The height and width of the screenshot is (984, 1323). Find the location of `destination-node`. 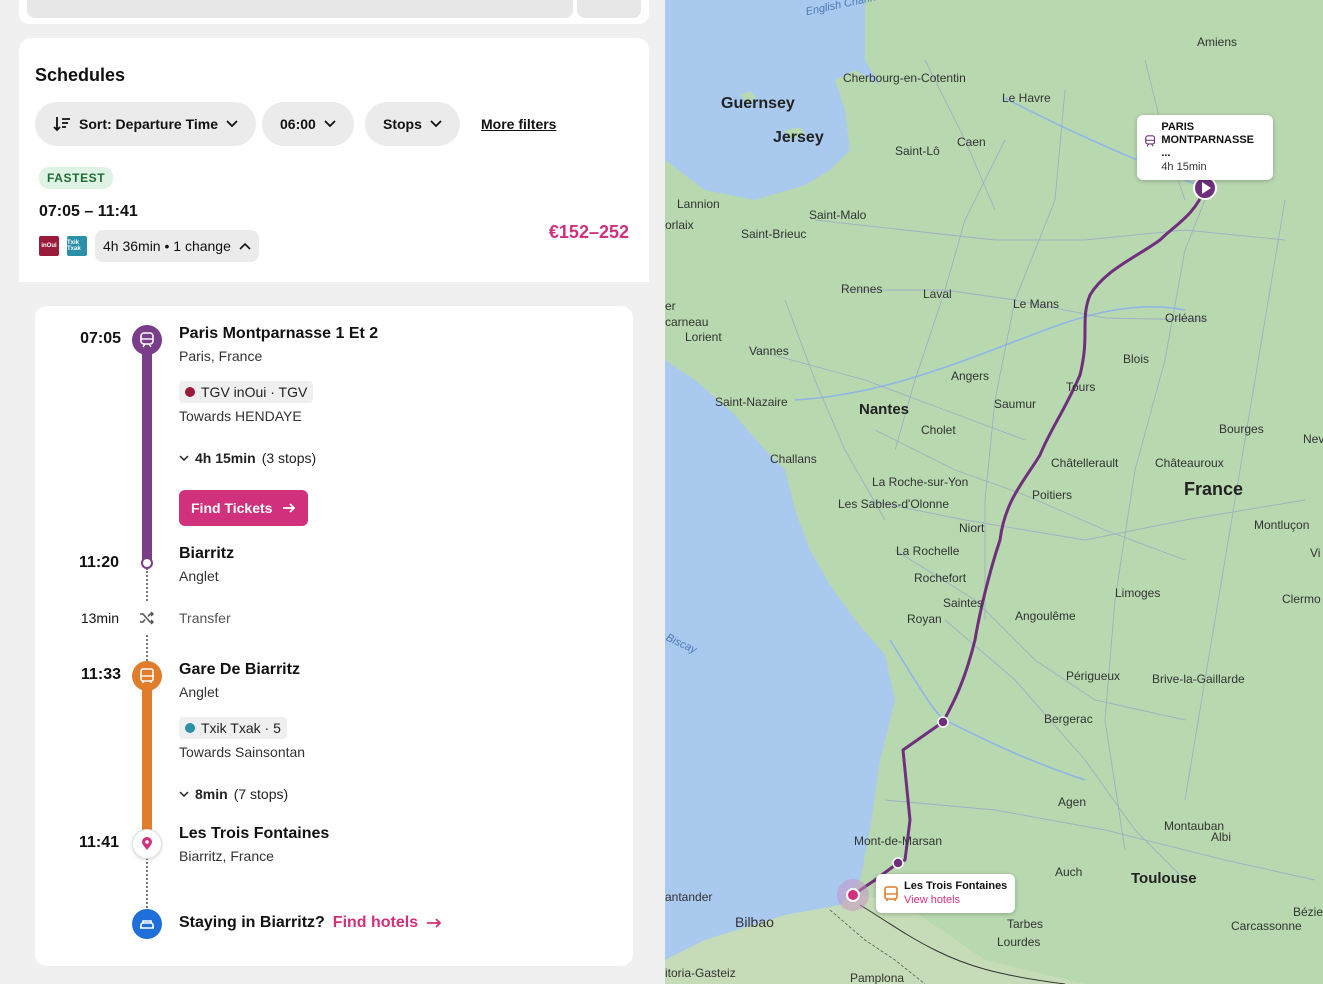

destination-node is located at coordinates (147, 844).